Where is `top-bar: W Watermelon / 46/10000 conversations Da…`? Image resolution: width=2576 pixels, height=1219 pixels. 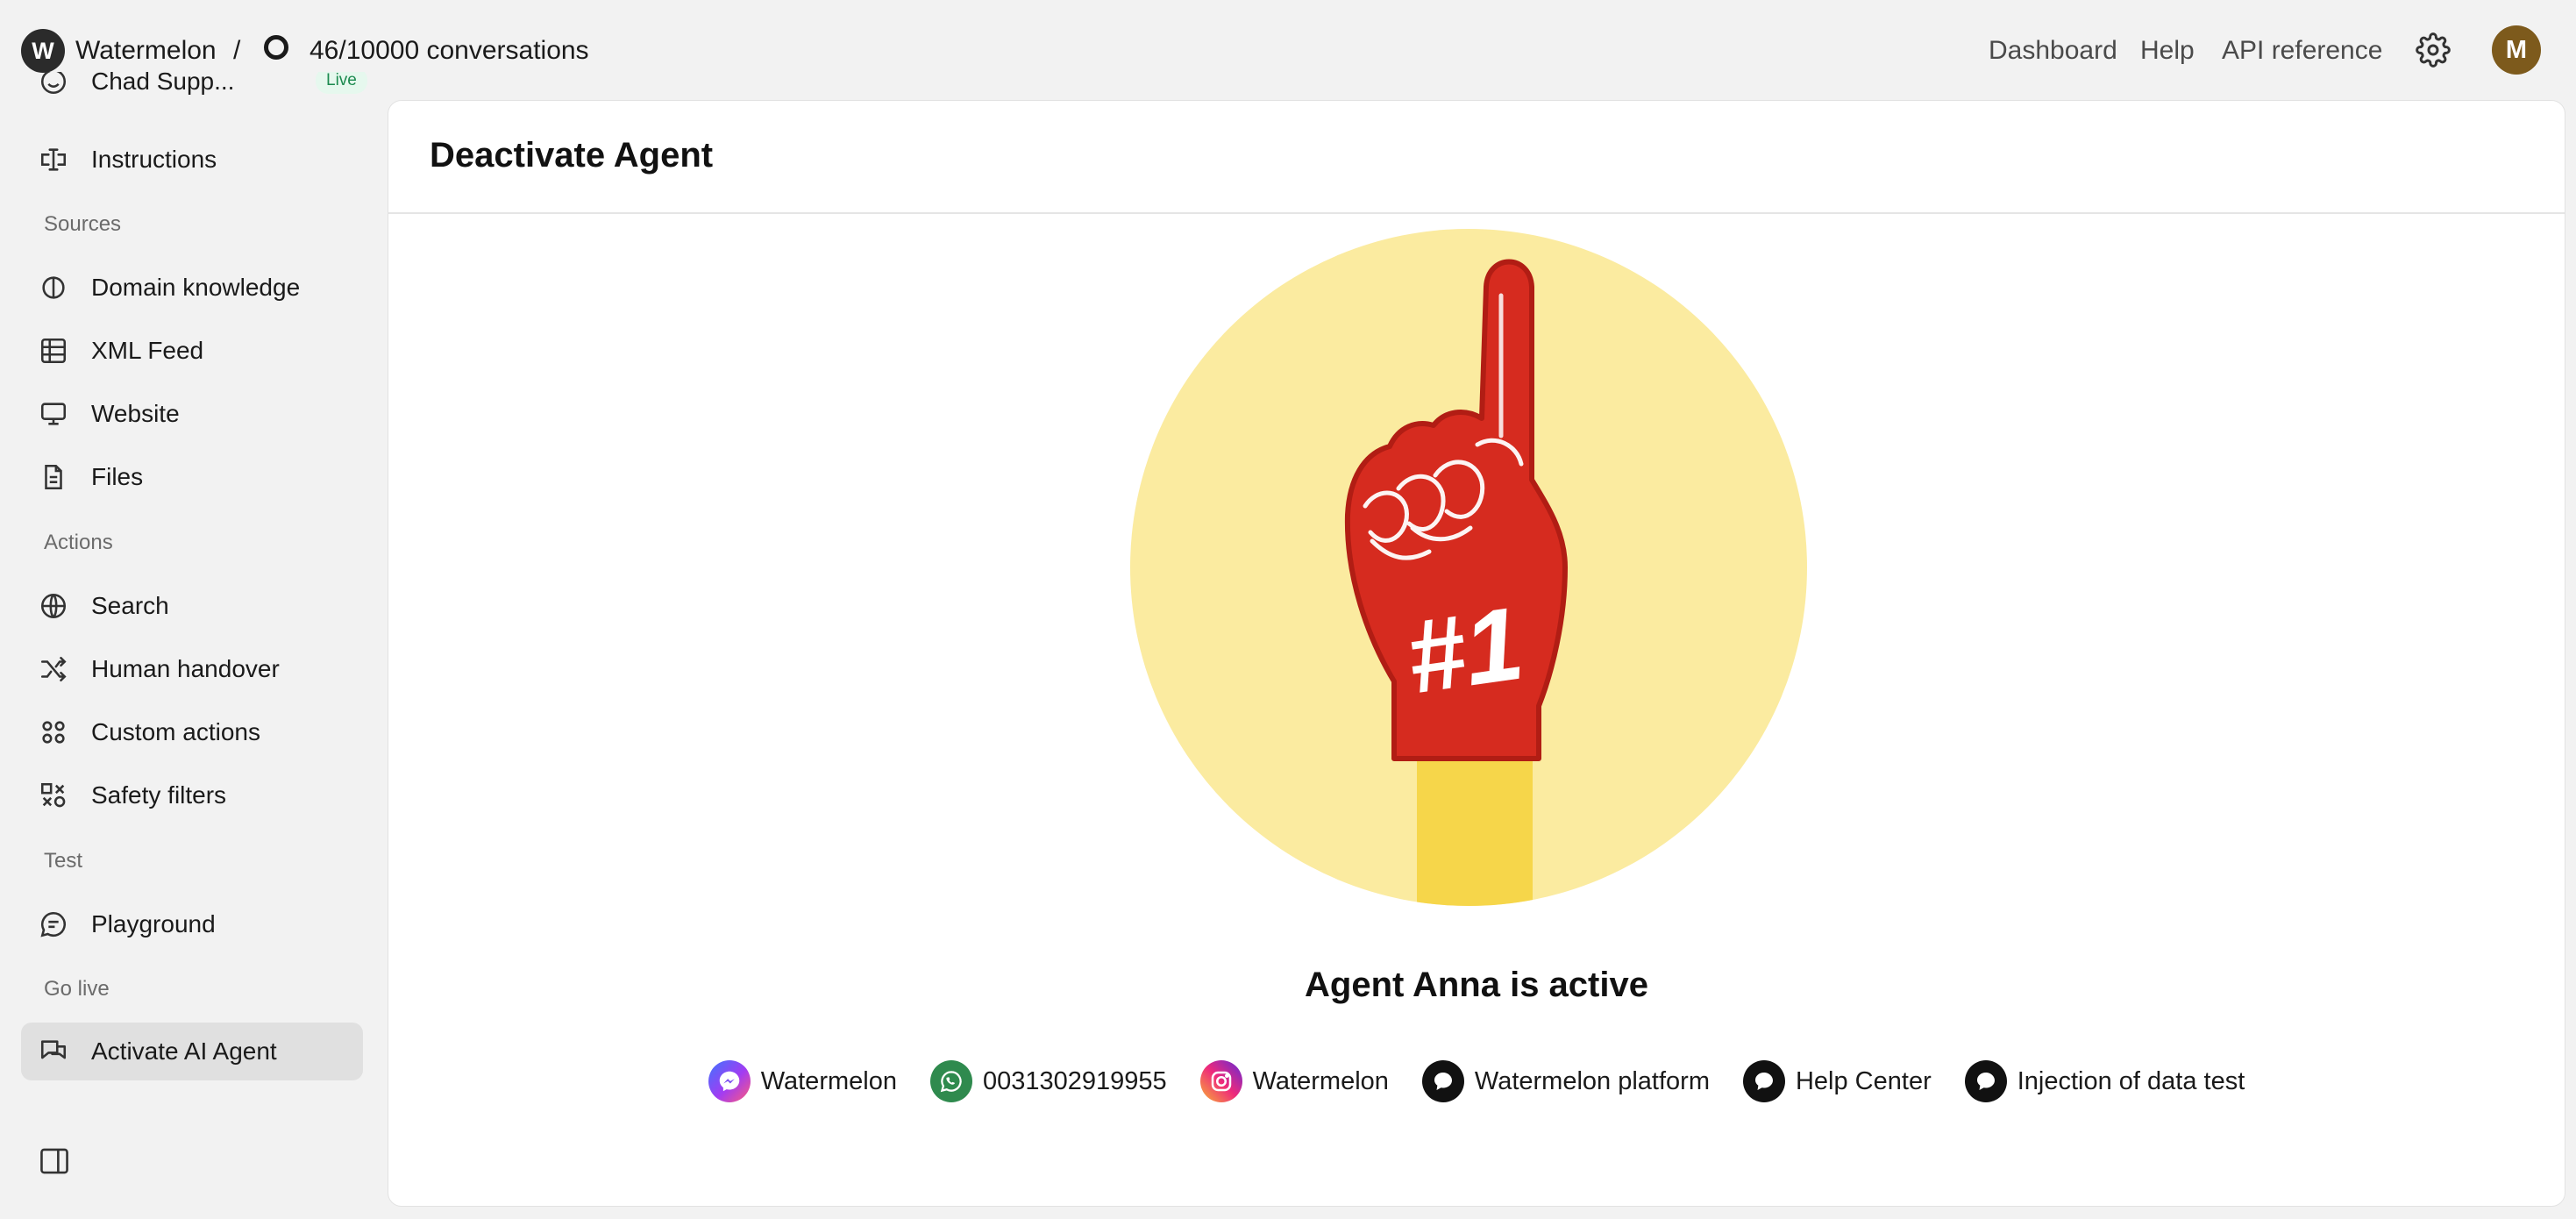 top-bar: W Watermelon / 46/10000 conversations Da… is located at coordinates (1288, 51).